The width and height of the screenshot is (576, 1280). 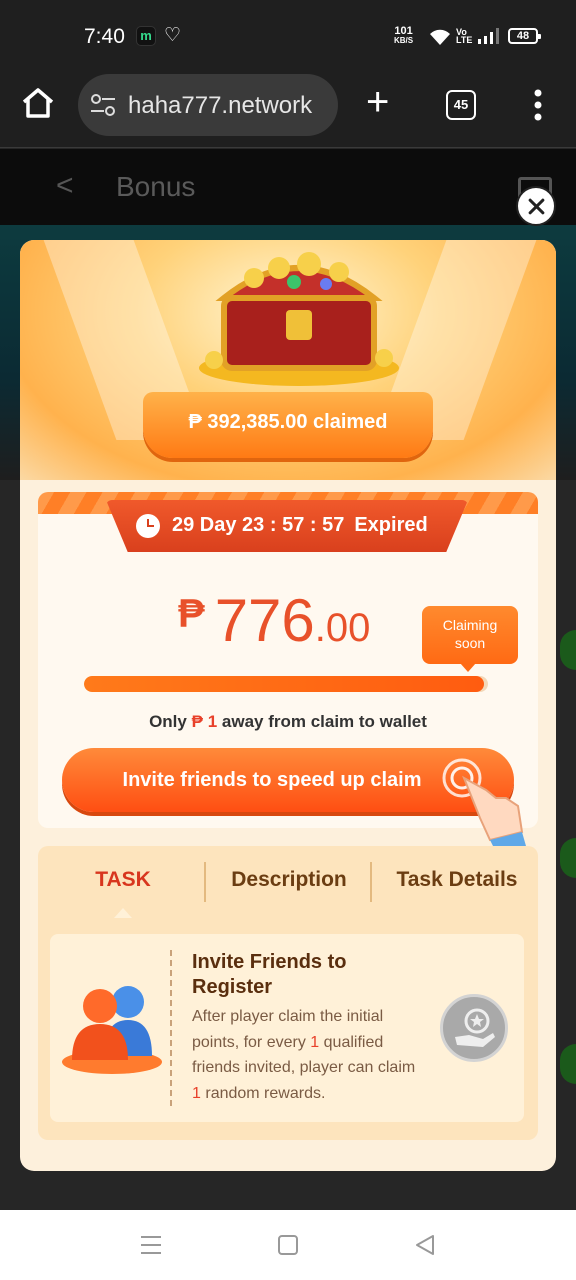 I want to click on network-speed-value: 101, so click(x=403, y=31).